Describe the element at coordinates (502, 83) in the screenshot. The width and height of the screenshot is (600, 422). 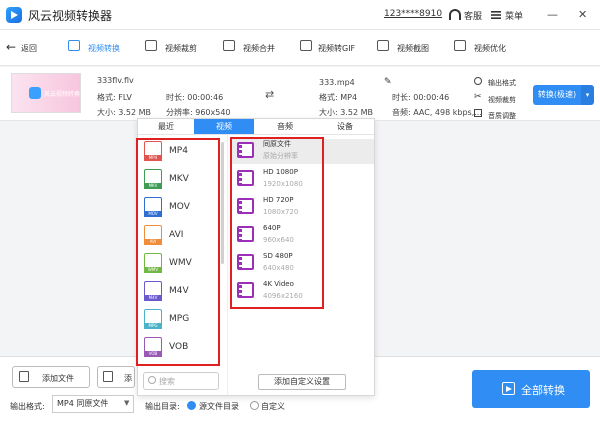
I see `output-format-link: 输出格式` at that location.